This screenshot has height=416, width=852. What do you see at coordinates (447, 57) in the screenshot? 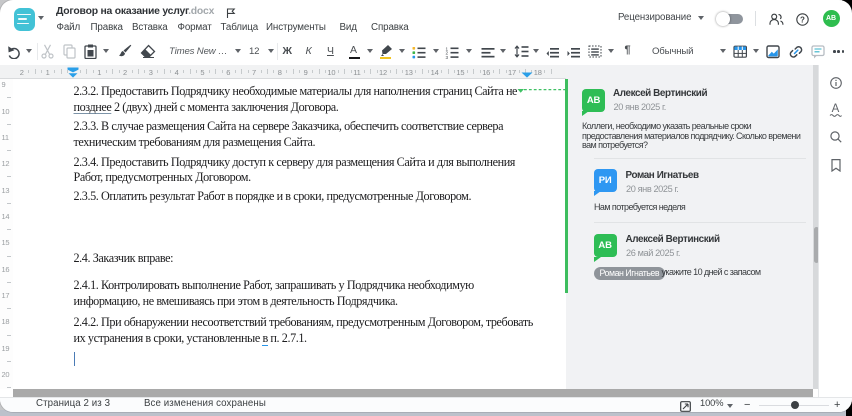
I see `svg-text: 3` at bounding box center [447, 57].